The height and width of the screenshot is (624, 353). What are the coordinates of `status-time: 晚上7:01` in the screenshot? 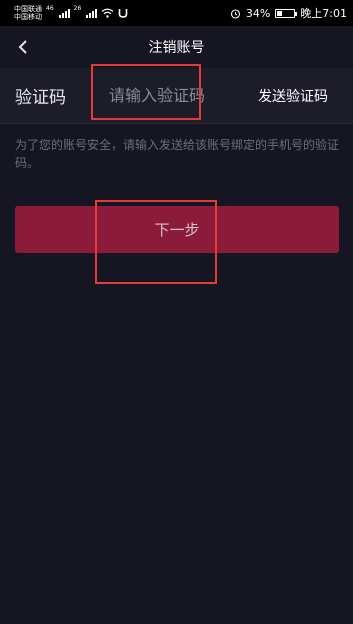 It's located at (323, 13).